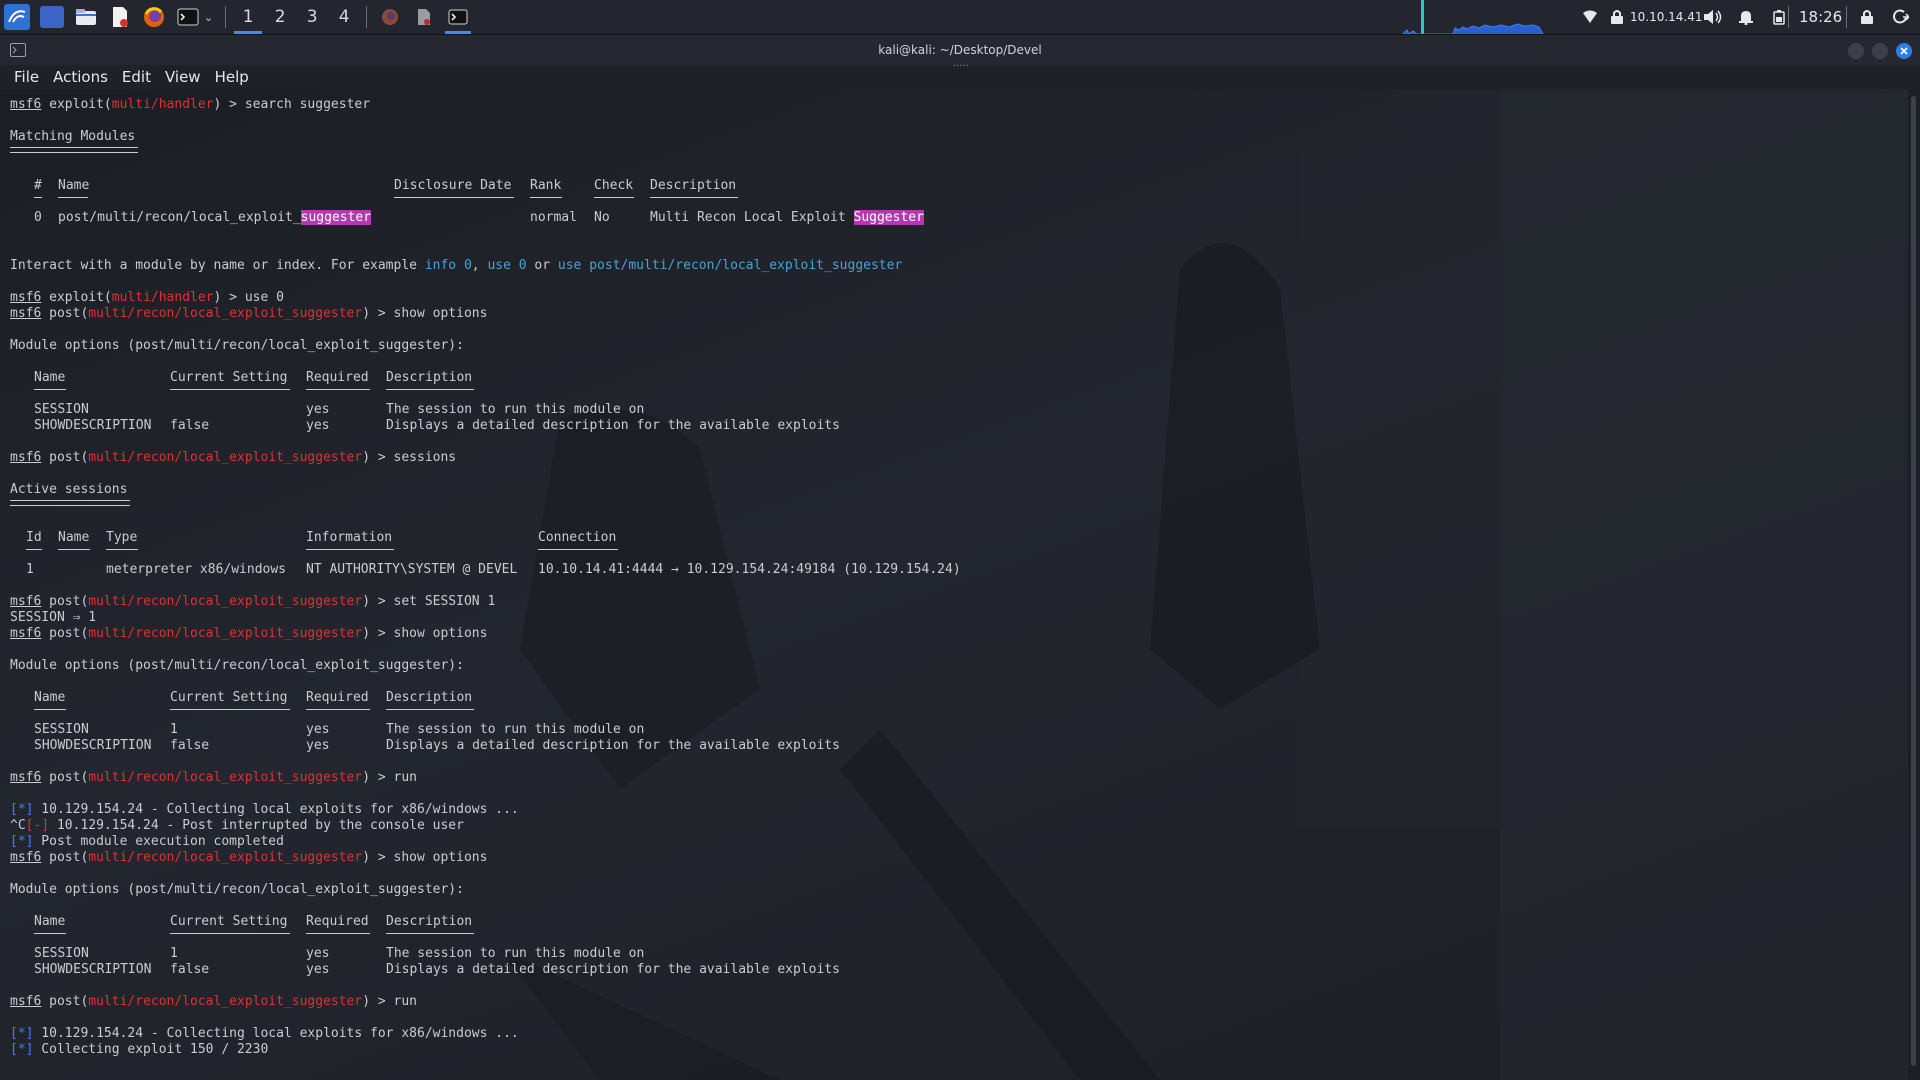 The width and height of the screenshot is (1920, 1080). I want to click on vpn-lock-icon, so click(1617, 17).